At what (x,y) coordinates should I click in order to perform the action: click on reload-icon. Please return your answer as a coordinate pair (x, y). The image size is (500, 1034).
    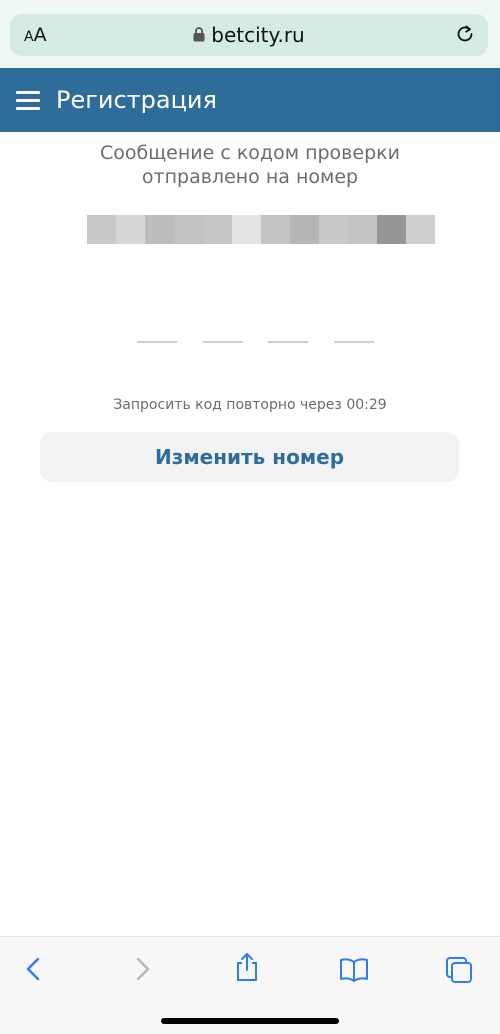
    Looking at the image, I should click on (465, 36).